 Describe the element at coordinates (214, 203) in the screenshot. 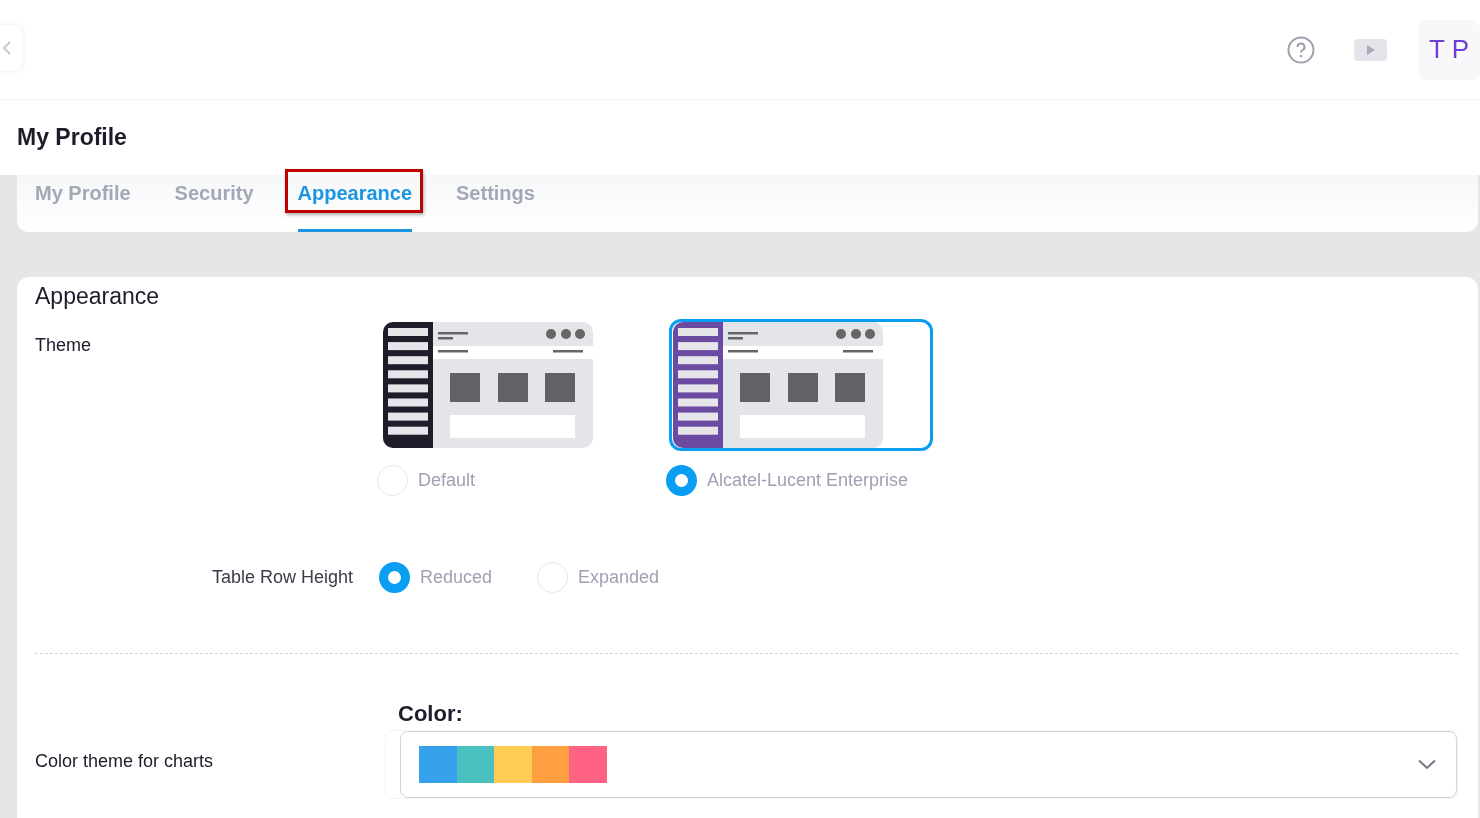

I see `tab: Security` at that location.